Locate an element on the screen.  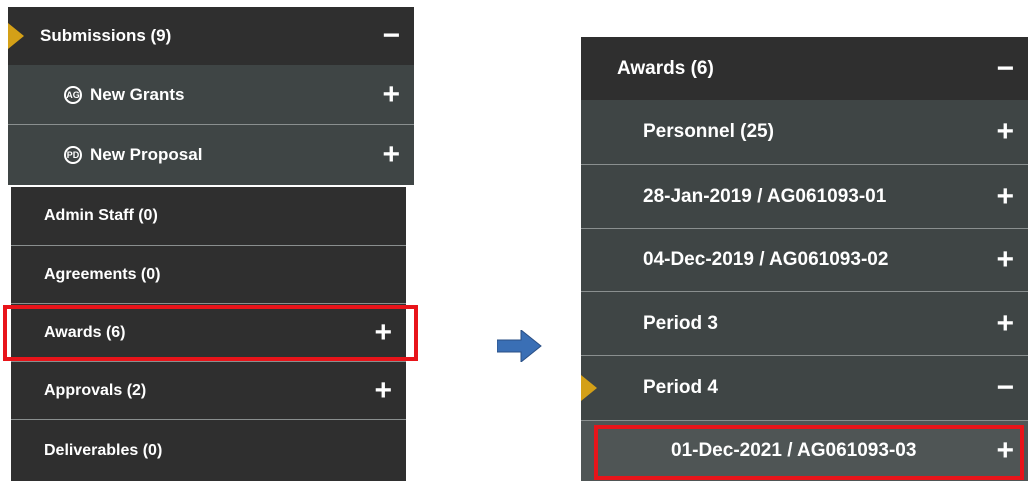
award-item-label: 04-Dec-2019 / AG061093-02 is located at coordinates (766, 259).